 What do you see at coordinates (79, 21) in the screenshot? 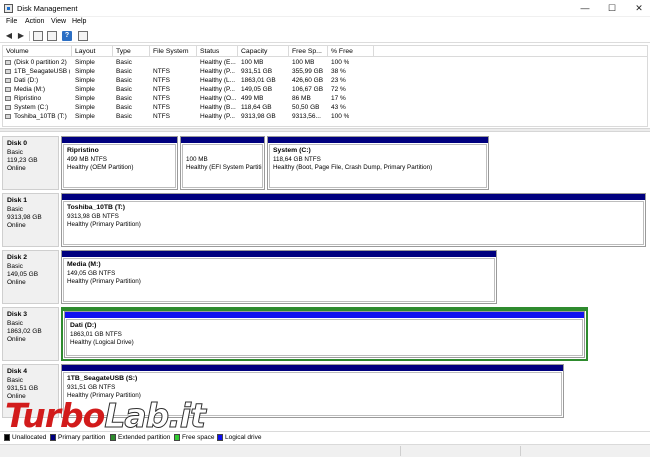
I see `menu-help: Help` at bounding box center [79, 21].